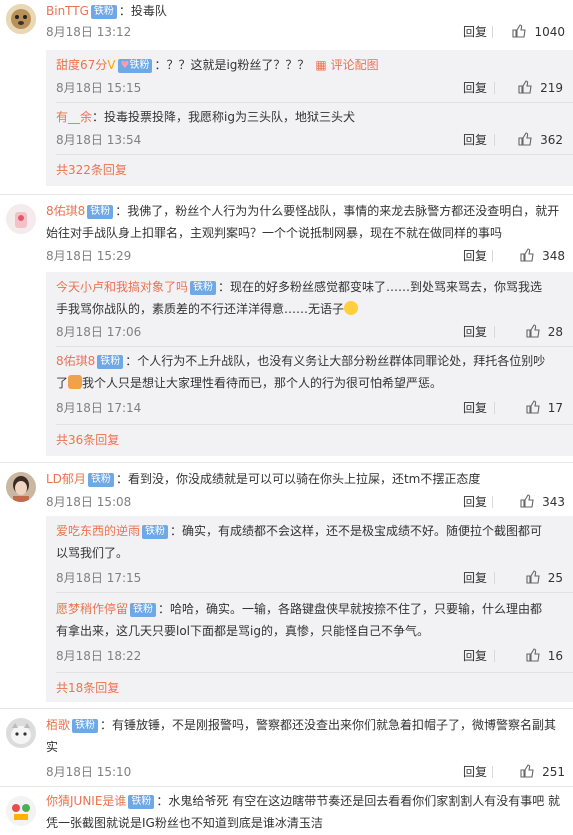 The width and height of the screenshot is (573, 835). What do you see at coordinates (62, 383) in the screenshot?
I see `reply-text-continued: 了` at bounding box center [62, 383].